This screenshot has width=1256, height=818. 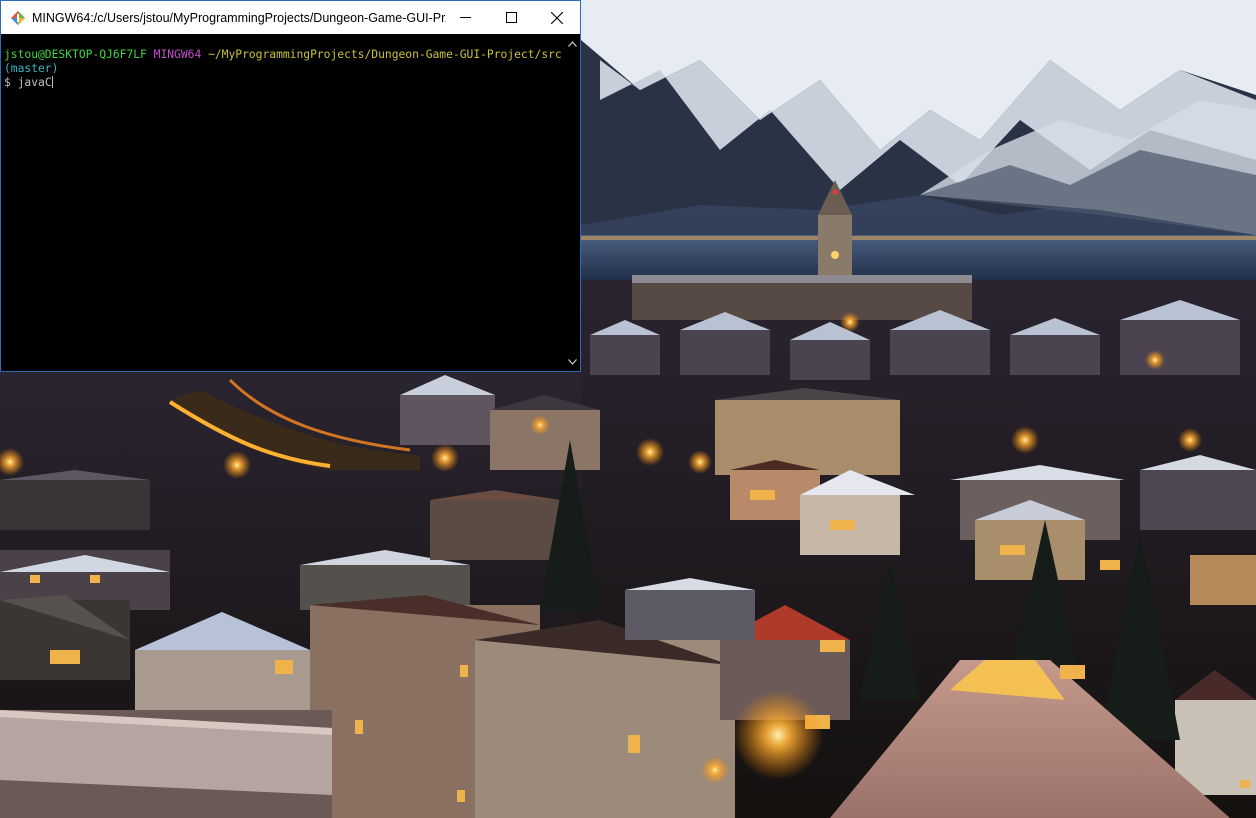 I want to click on scroll-down-button, so click(x=572, y=361).